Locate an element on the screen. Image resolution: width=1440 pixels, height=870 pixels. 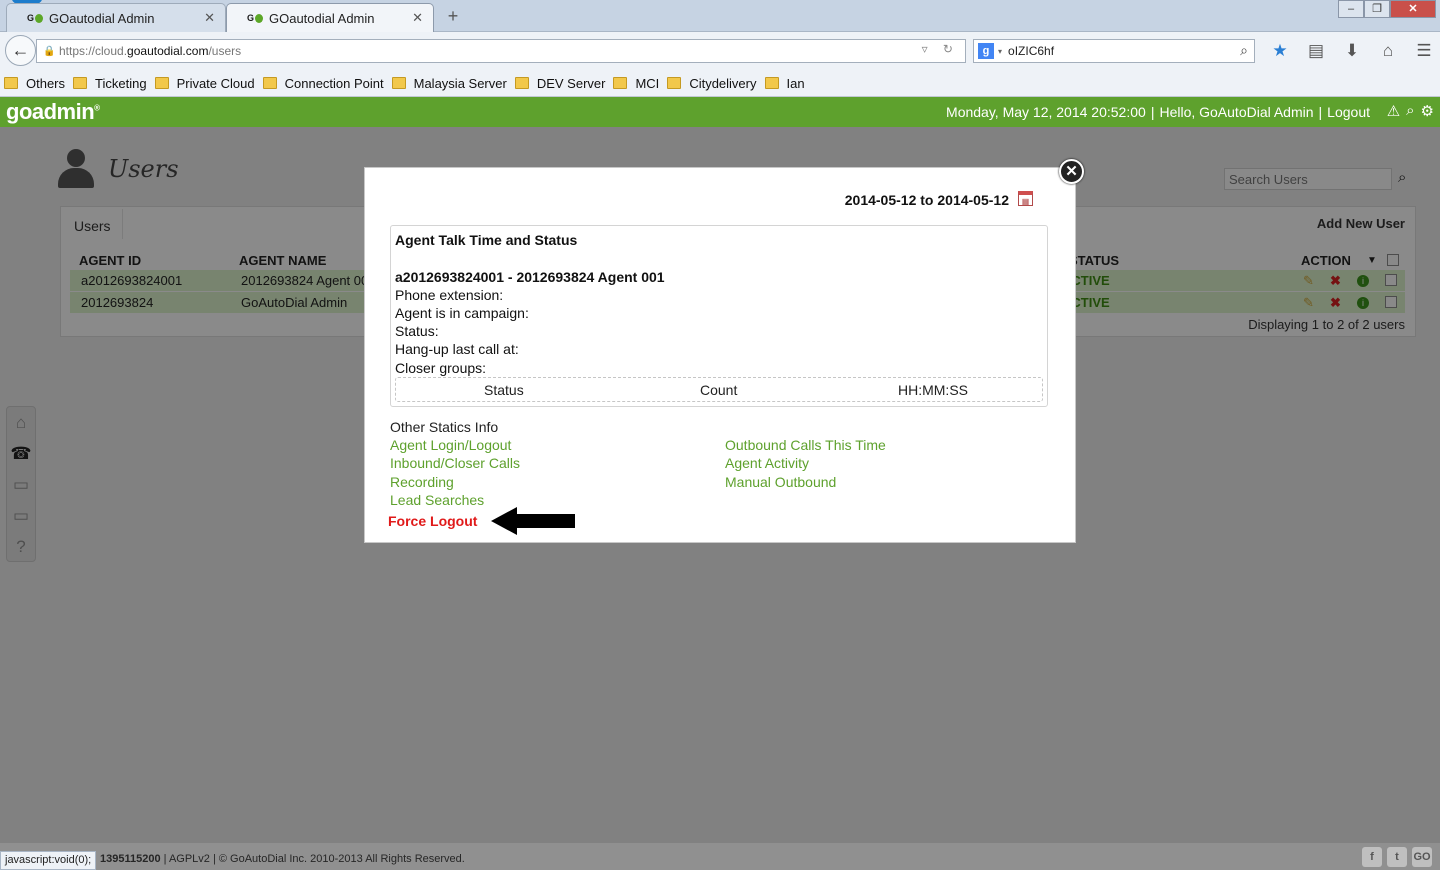
bookmark-folder: MCI is located at coordinates (636, 83).